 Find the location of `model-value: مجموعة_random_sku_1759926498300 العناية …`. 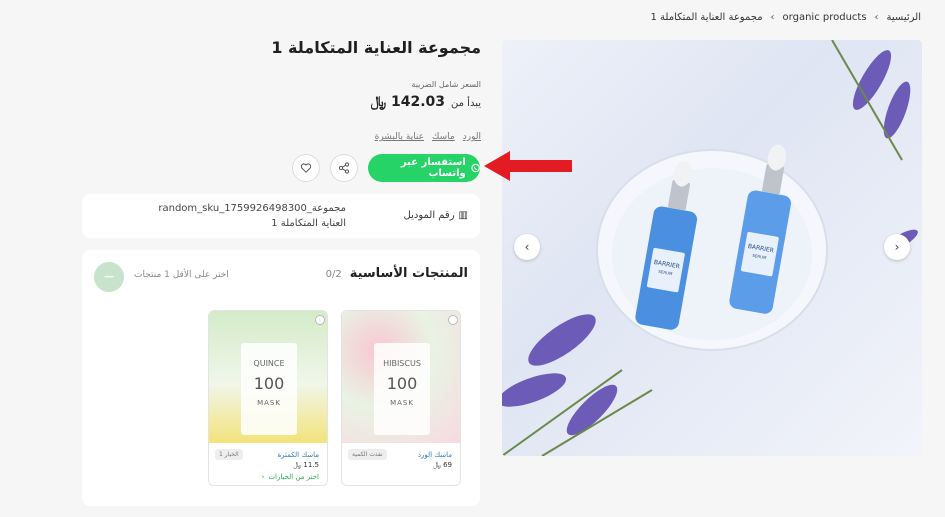

model-value: مجموعة_random_sku_1759926498300 العناية … is located at coordinates (252, 216).